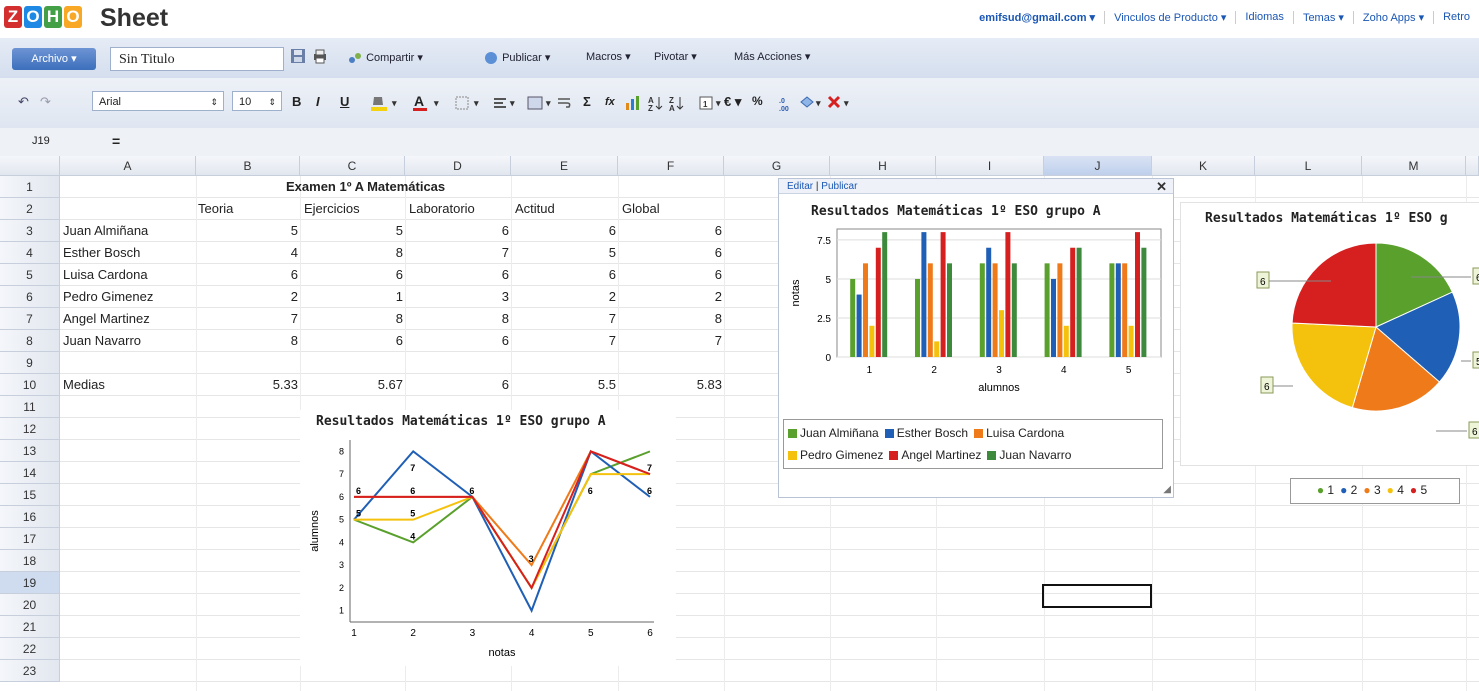 Image resolution: width=1479 pixels, height=691 pixels. What do you see at coordinates (247, 253) in the screenshot?
I see `score-cell: 4` at bounding box center [247, 253].